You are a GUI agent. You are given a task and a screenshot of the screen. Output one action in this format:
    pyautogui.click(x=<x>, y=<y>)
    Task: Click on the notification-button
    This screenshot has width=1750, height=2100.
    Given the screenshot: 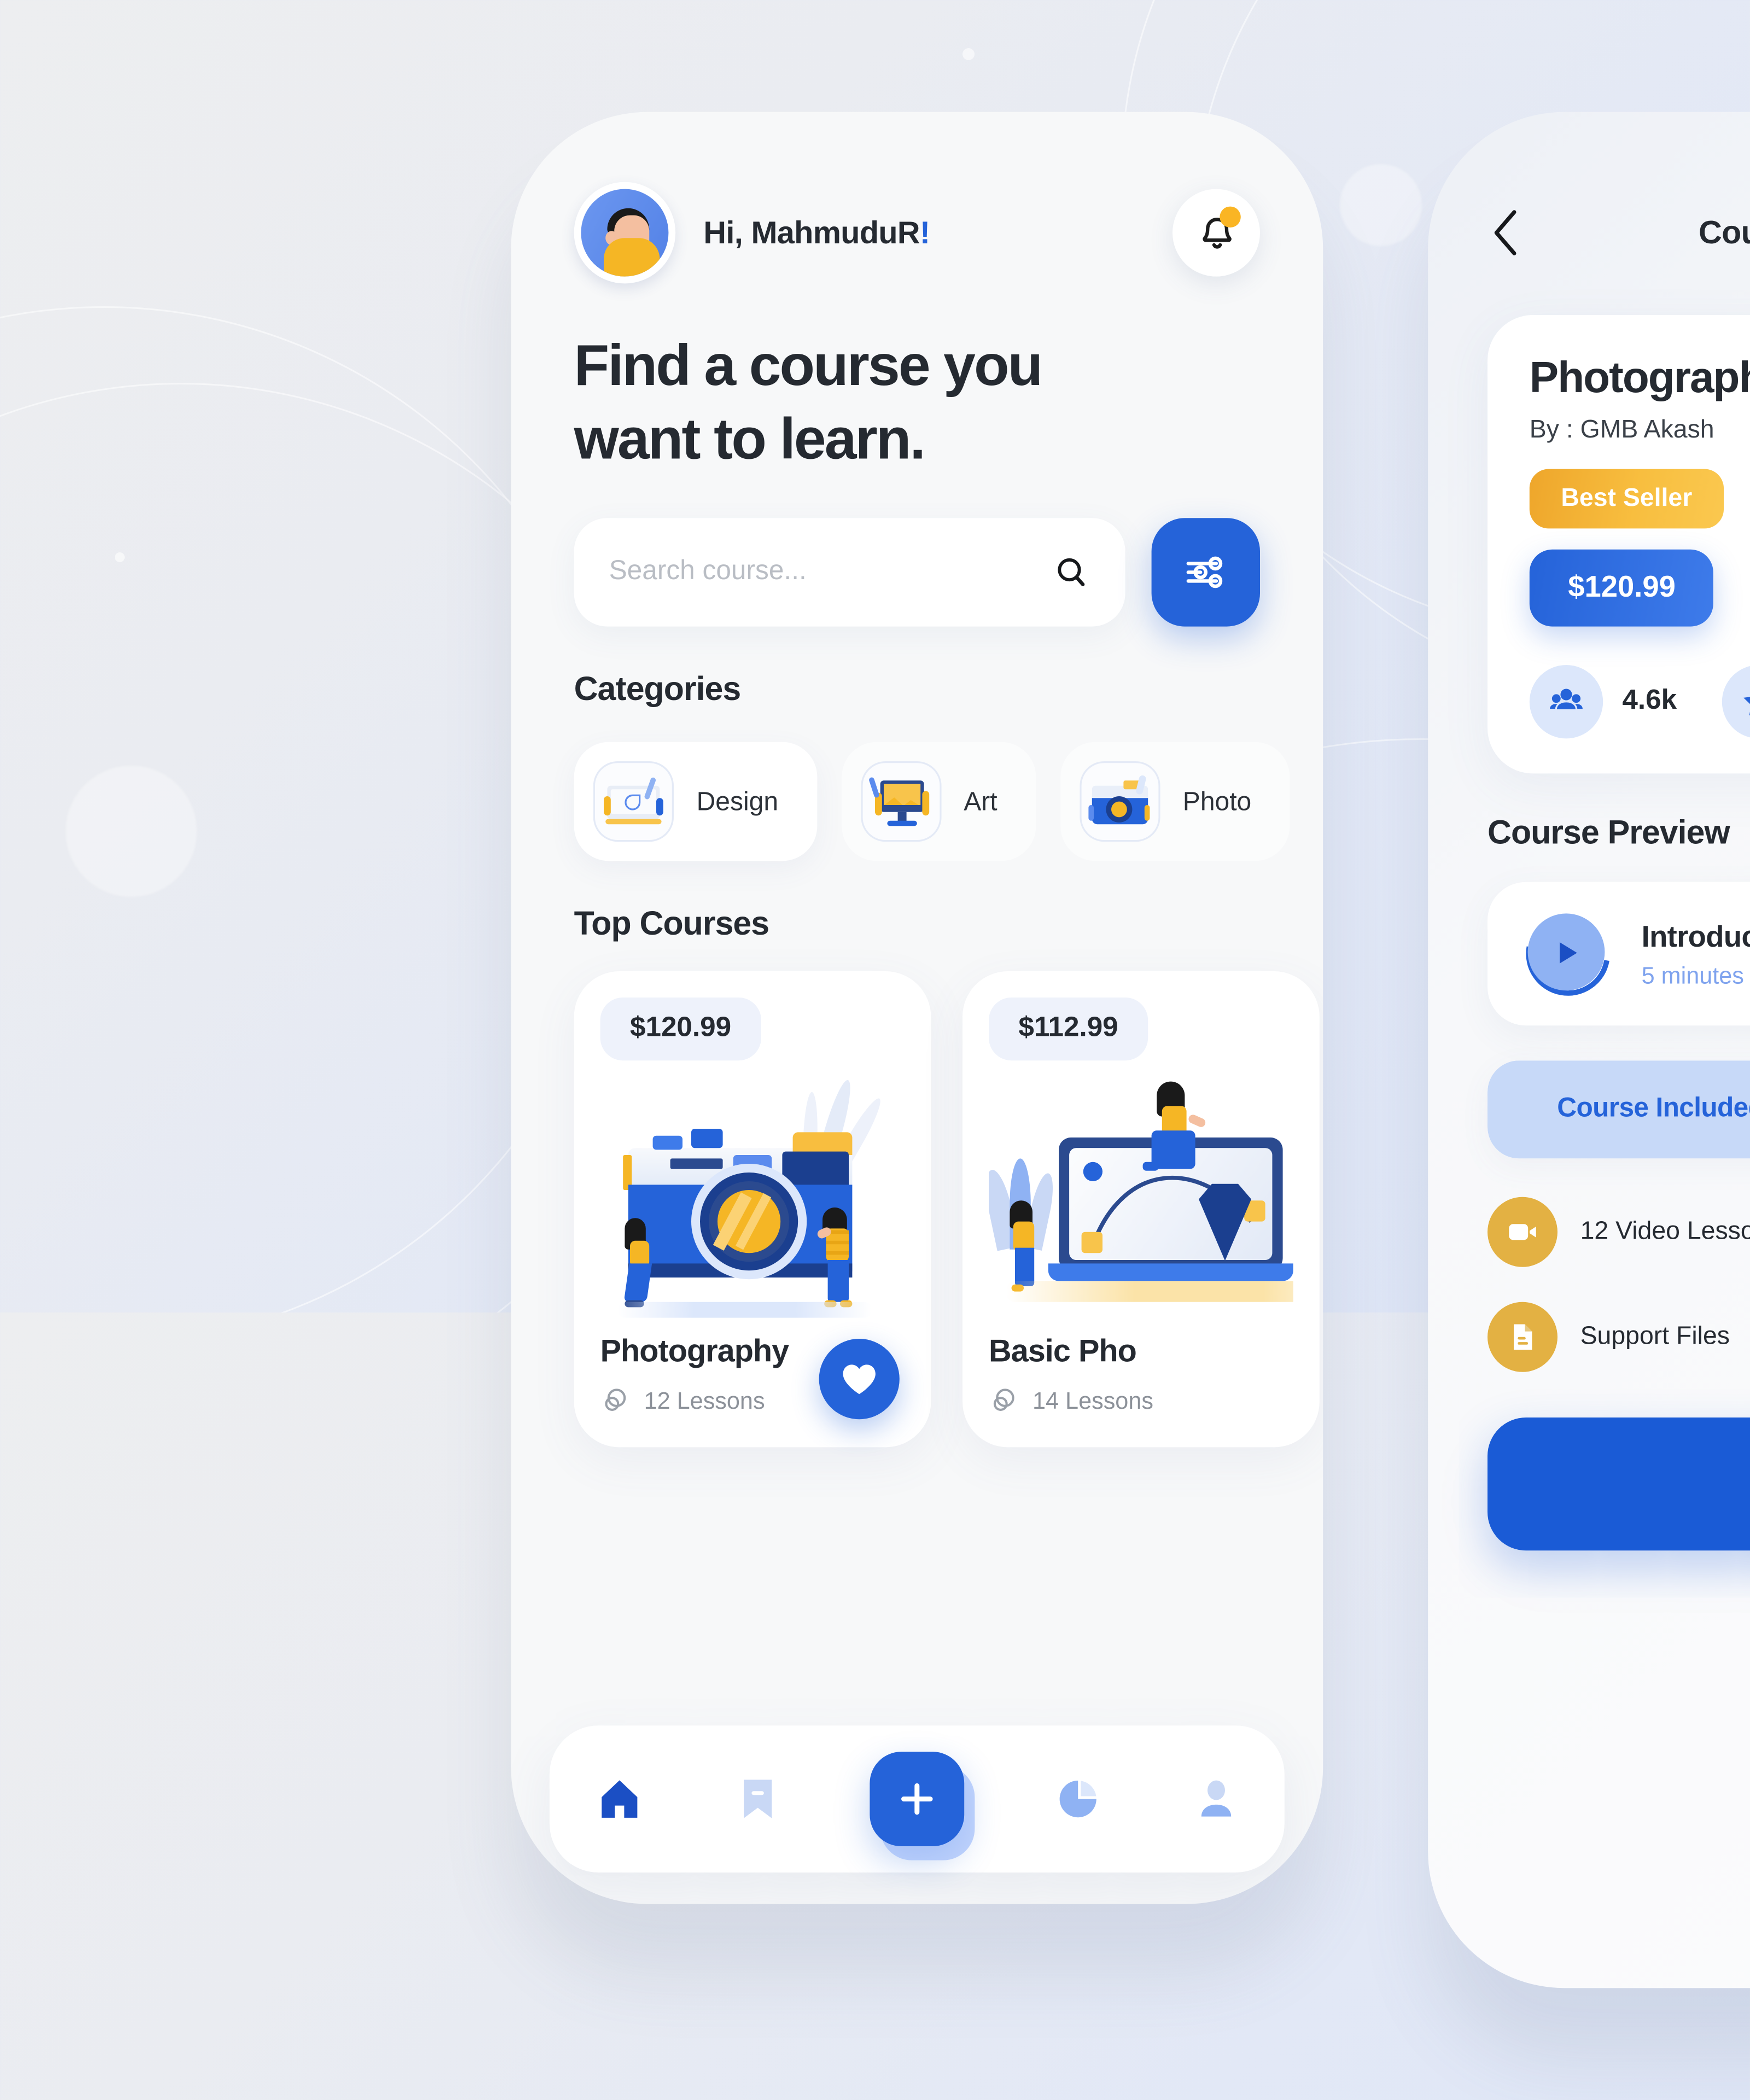 What is the action you would take?
    pyautogui.click(x=1216, y=233)
    